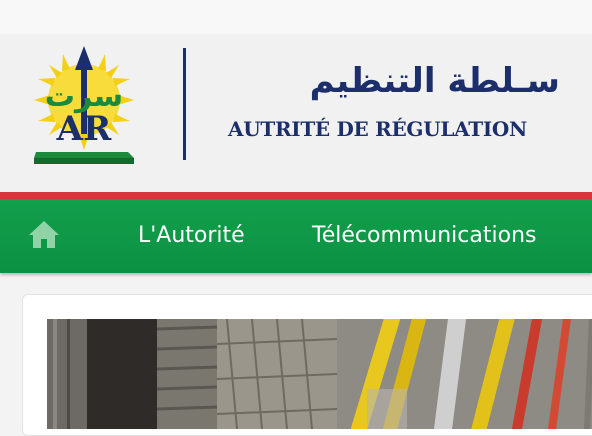 Image resolution: width=592 pixels, height=436 pixels. I want to click on logo-base, so click(84, 155).